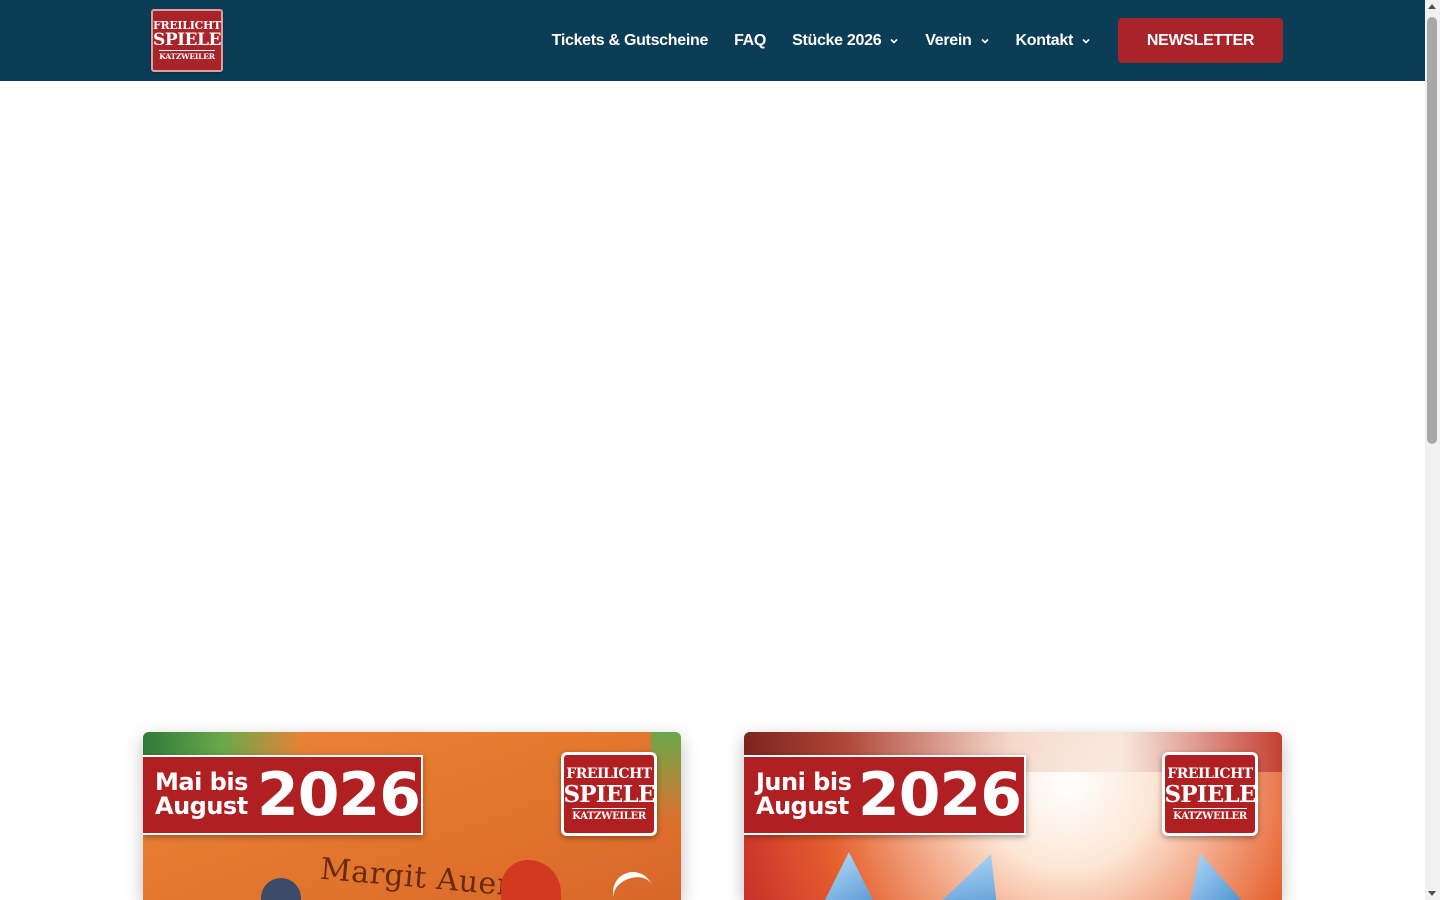  Describe the element at coordinates (1432, 6) in the screenshot. I see `scroll-up-arrow-icon` at that location.